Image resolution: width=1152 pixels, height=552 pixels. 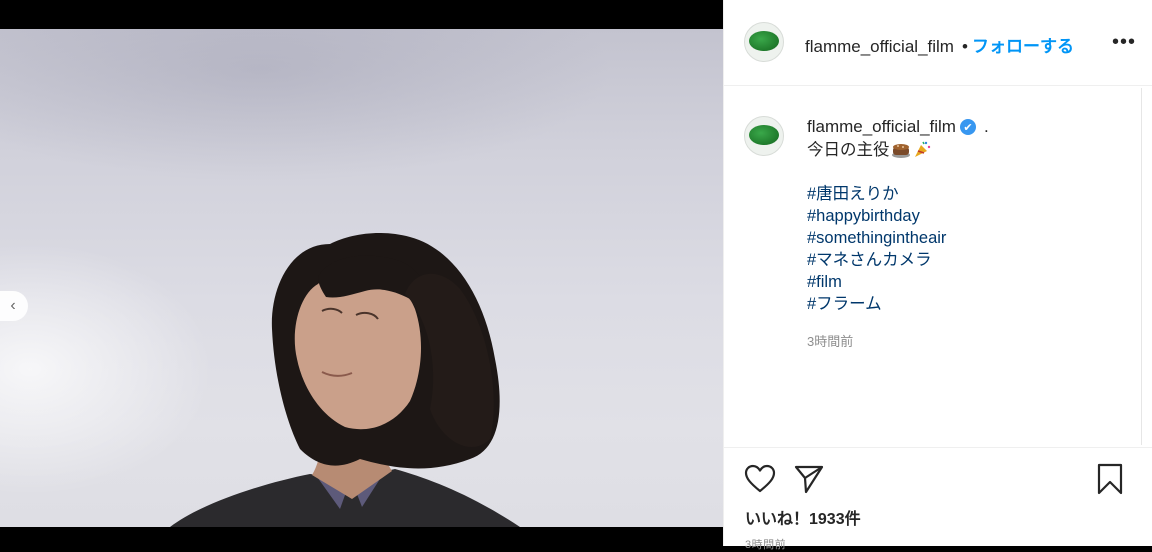 What do you see at coordinates (13, 305) in the screenshot?
I see `chevron-left-icon: ‹` at bounding box center [13, 305].